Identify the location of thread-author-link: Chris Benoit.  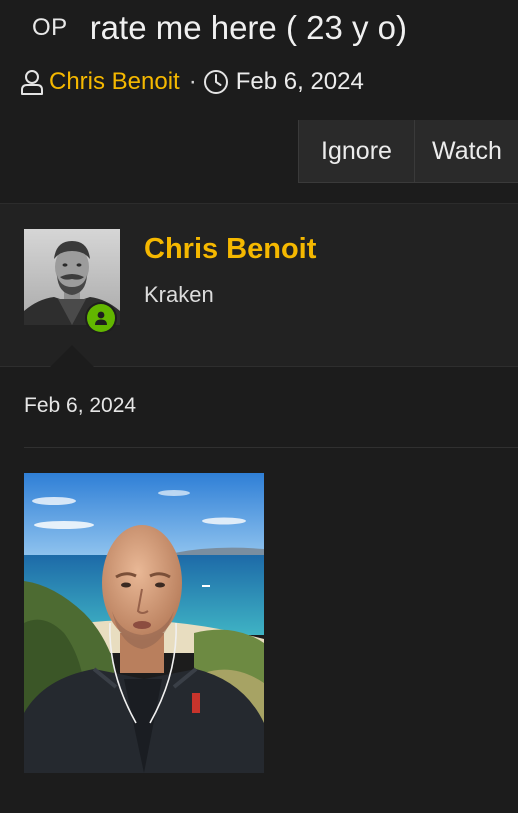
(114, 82).